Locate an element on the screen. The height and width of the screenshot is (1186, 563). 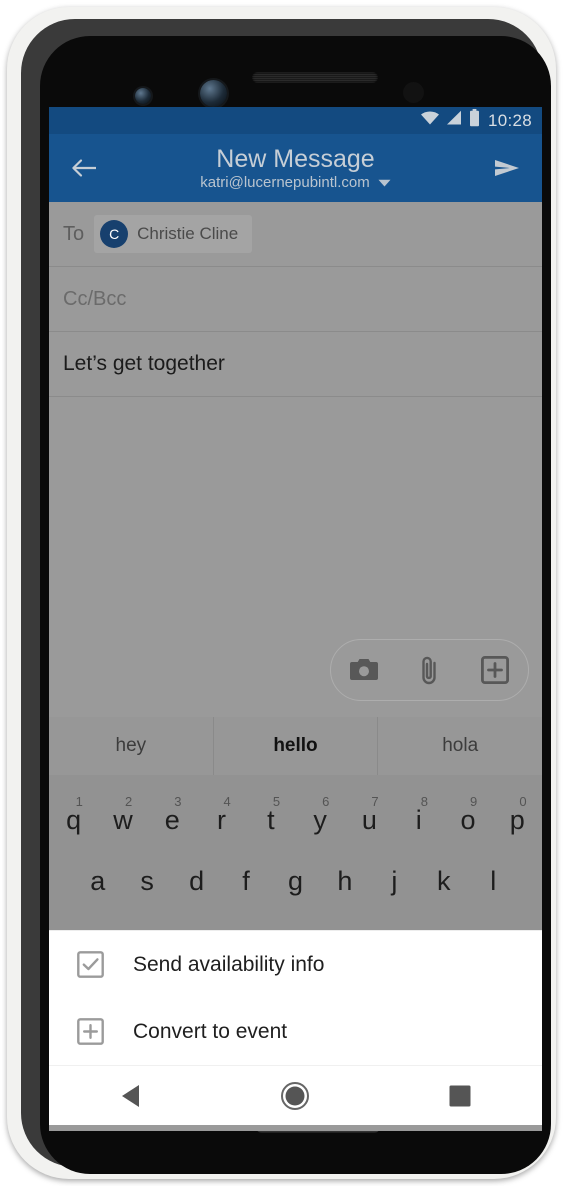
key-l: l is located at coordinates (493, 881).